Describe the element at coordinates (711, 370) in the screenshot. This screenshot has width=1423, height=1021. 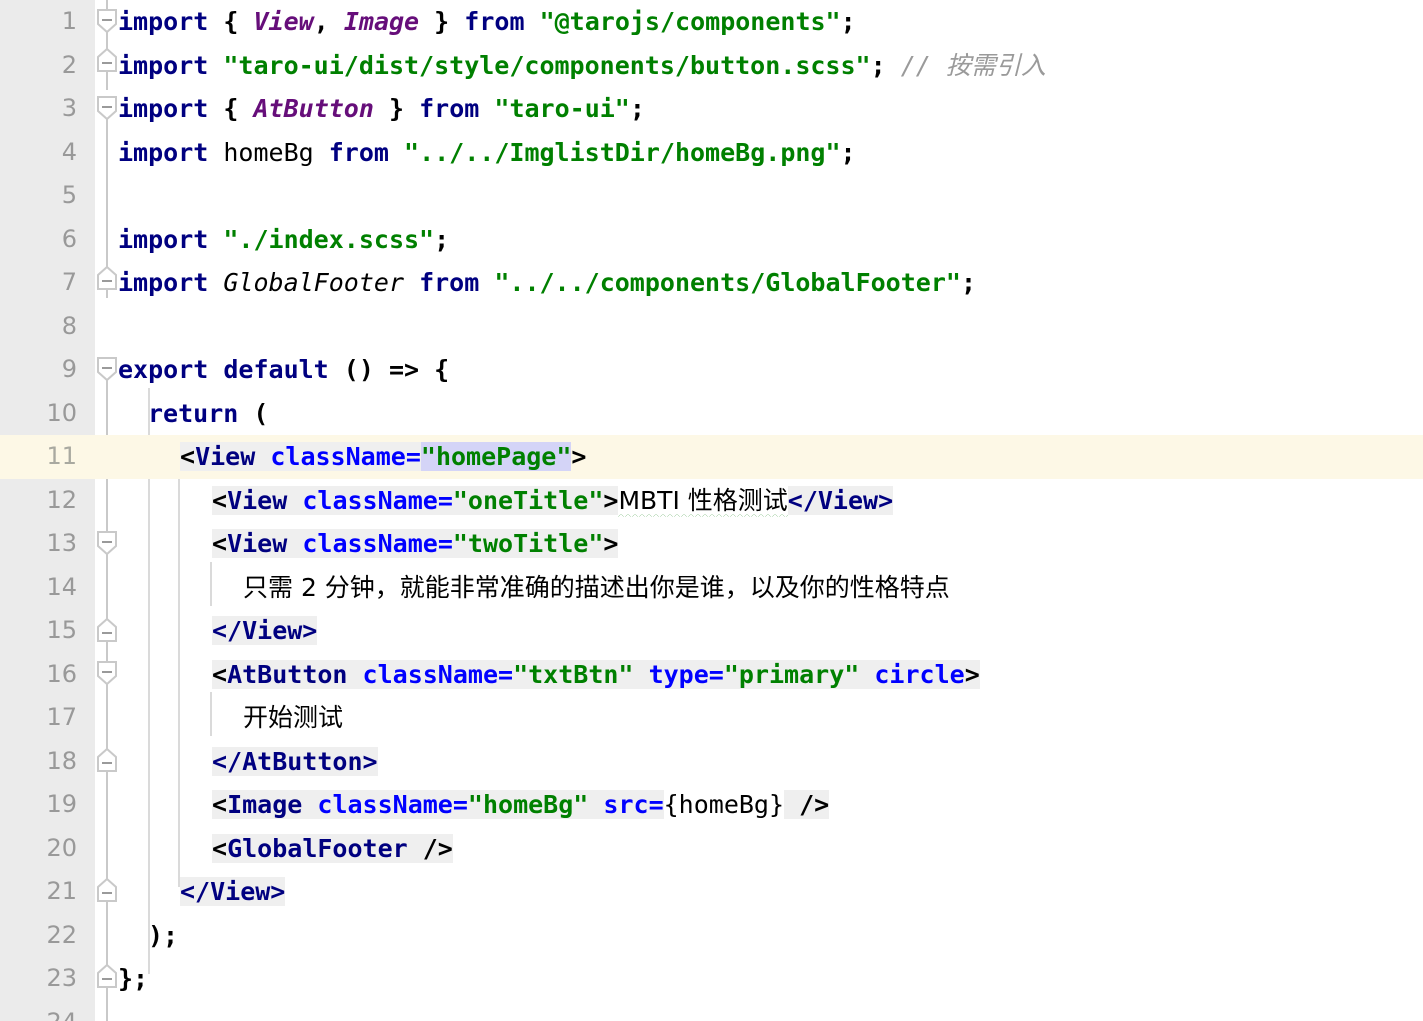
I see `code-line: 9 export default () => {` at that location.